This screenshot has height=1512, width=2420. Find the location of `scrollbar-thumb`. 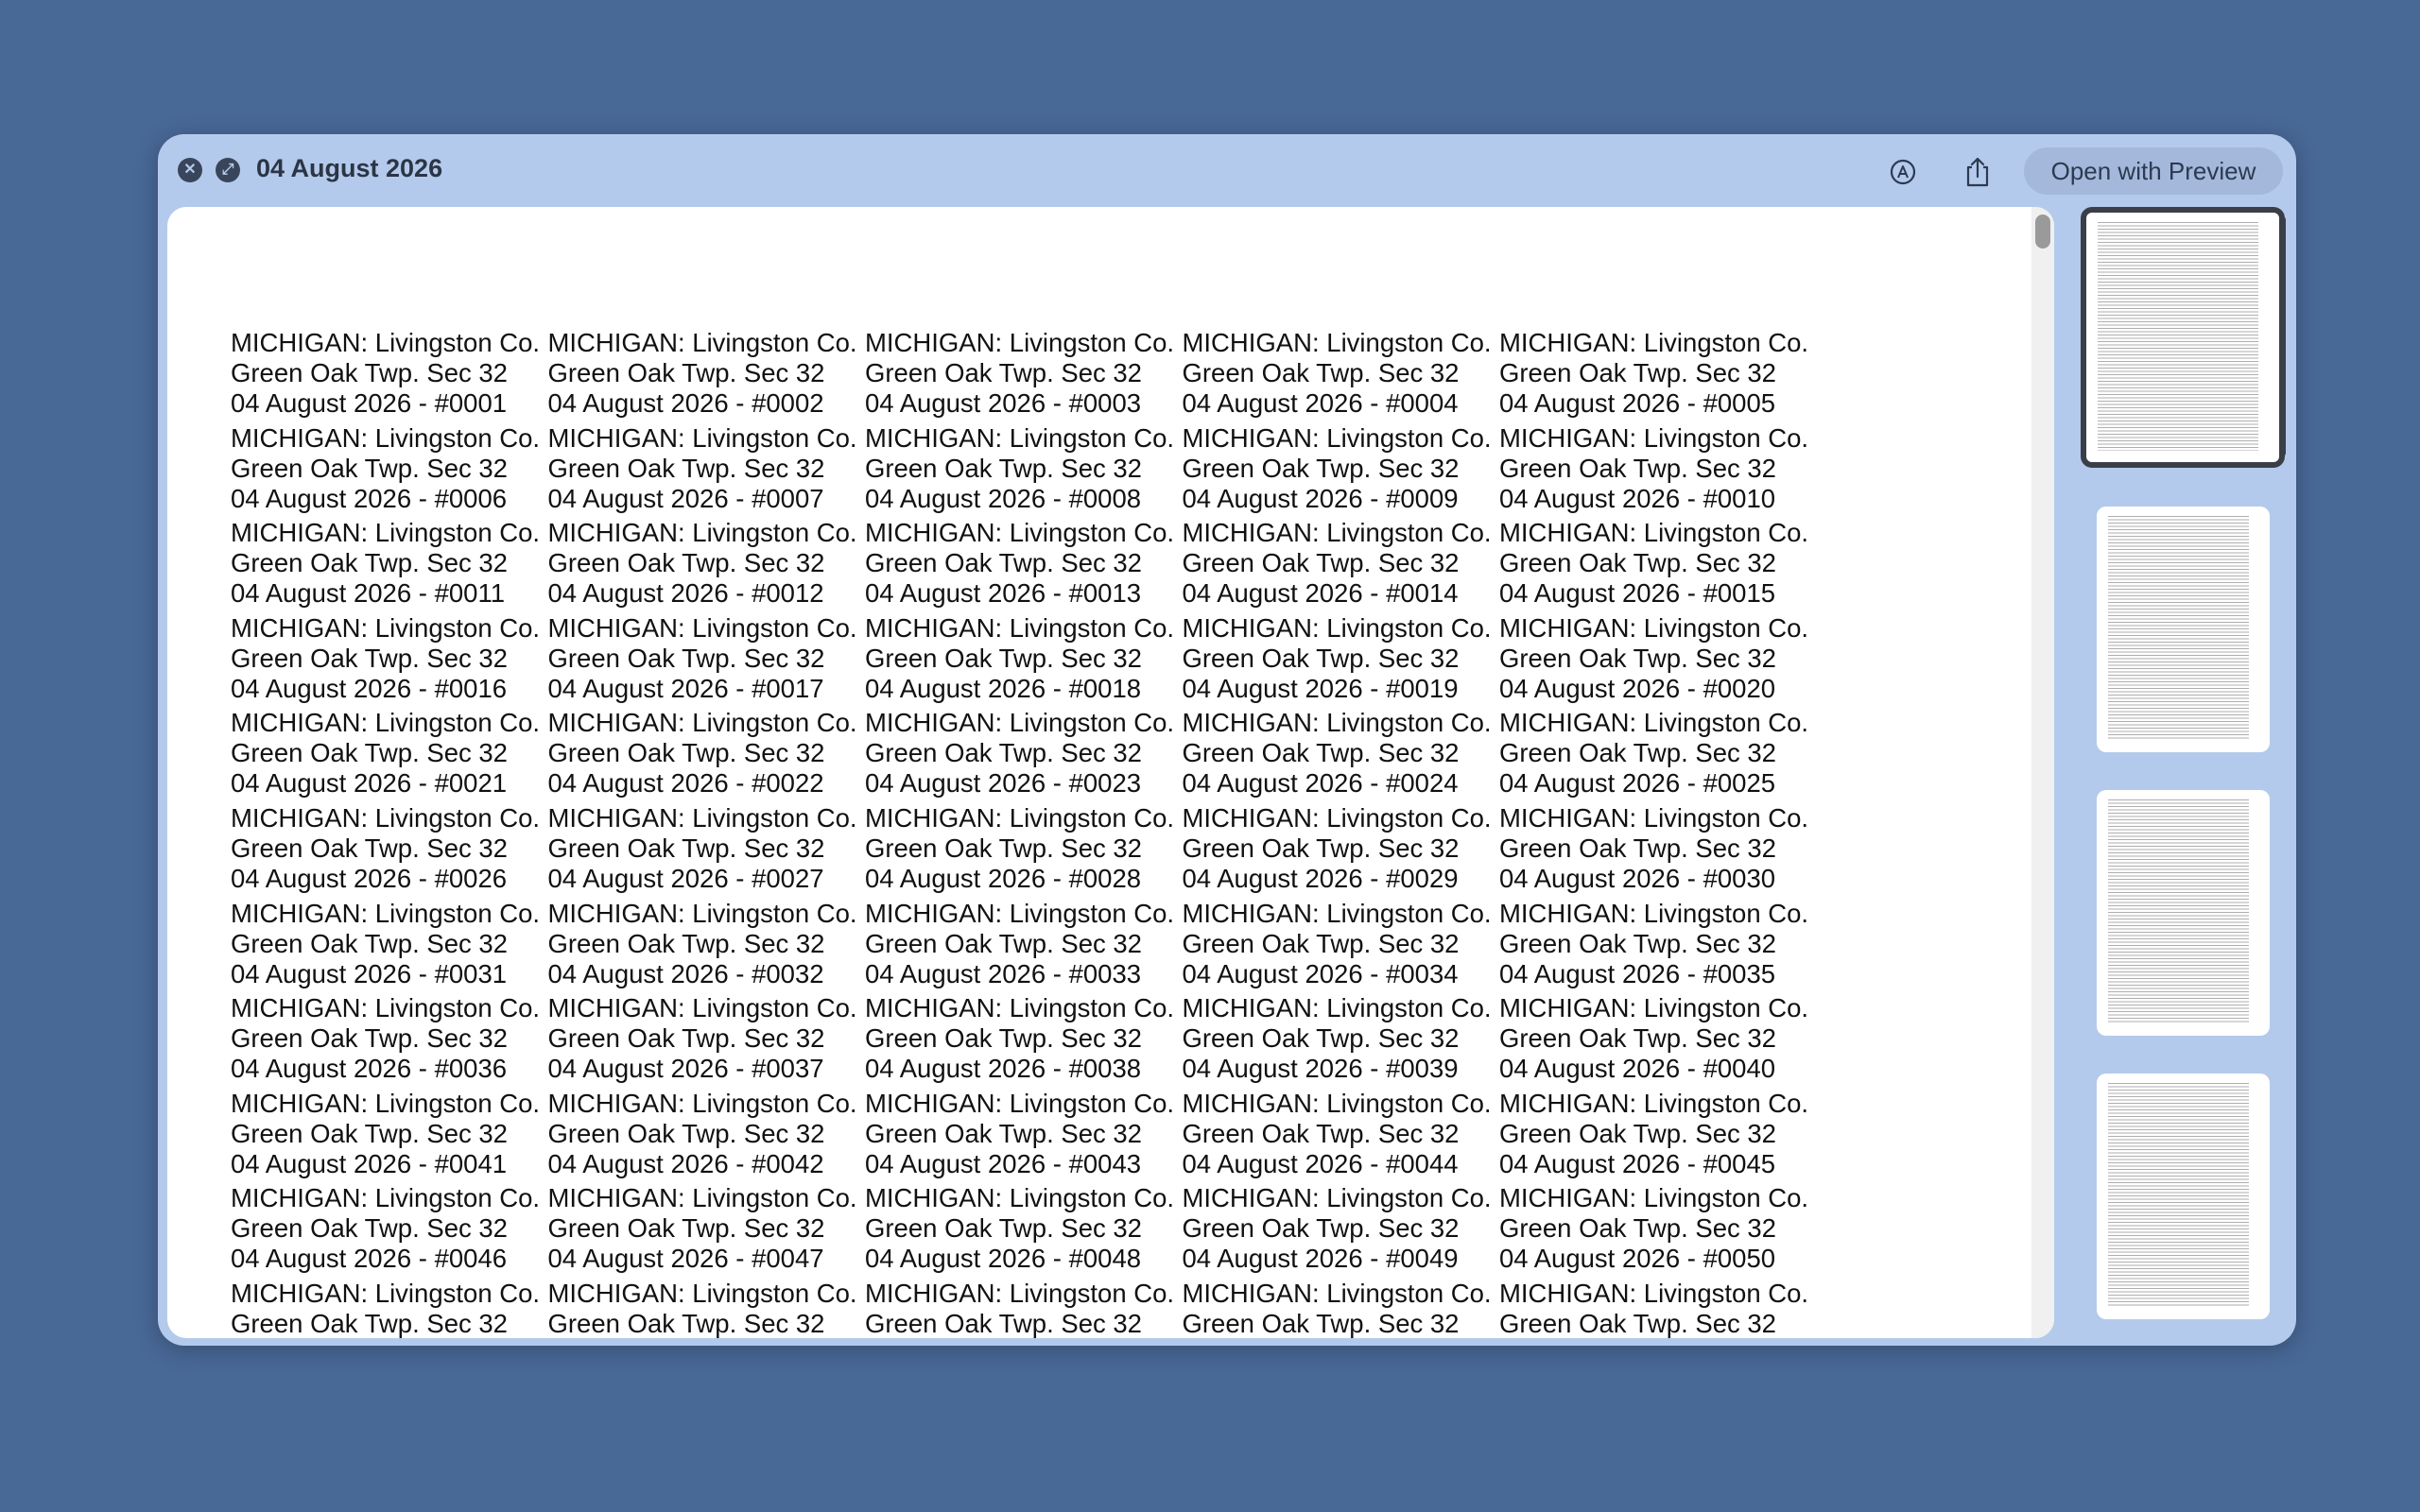

scrollbar-thumb is located at coordinates (2042, 232).